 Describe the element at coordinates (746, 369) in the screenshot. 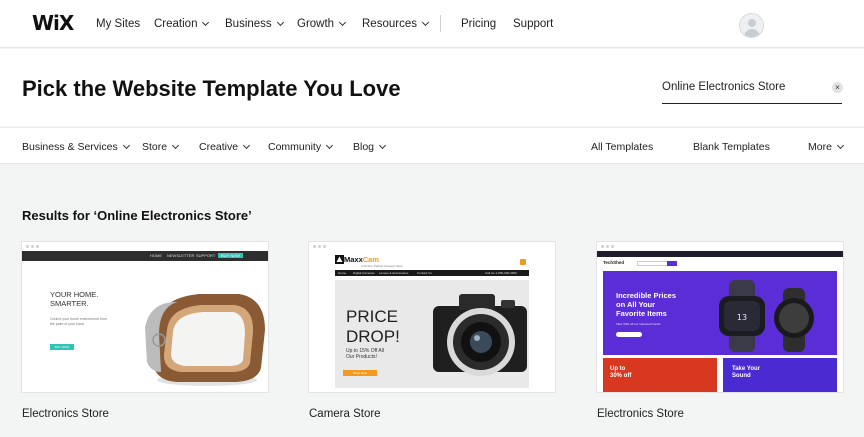

I see `promo-tile-line: Take Your` at that location.